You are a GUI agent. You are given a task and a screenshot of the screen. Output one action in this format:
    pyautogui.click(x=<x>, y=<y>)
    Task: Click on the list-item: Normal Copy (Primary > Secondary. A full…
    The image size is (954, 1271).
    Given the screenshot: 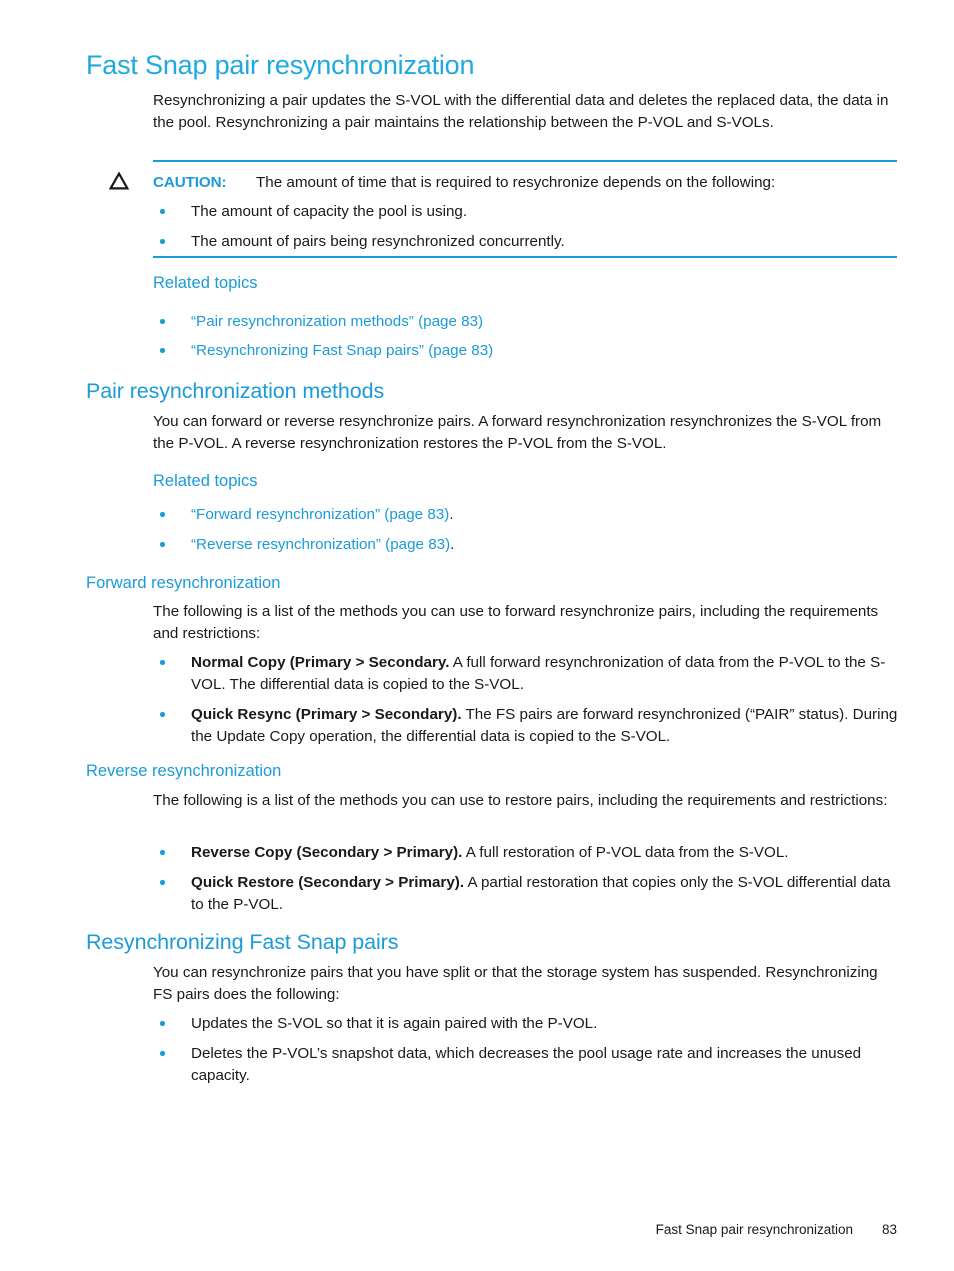 What is the action you would take?
    pyautogui.click(x=526, y=673)
    